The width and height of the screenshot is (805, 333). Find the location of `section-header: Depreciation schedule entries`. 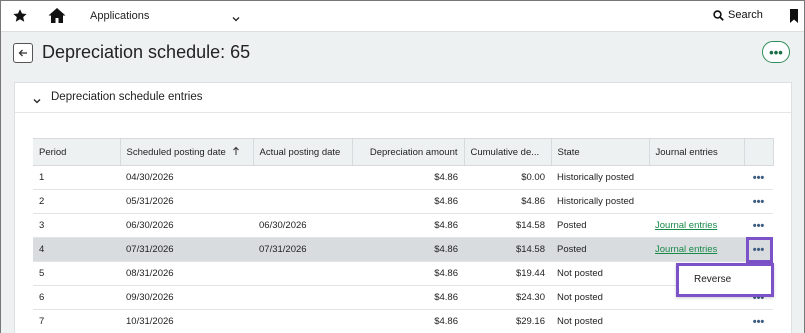

section-header: Depreciation schedule entries is located at coordinates (403, 98).